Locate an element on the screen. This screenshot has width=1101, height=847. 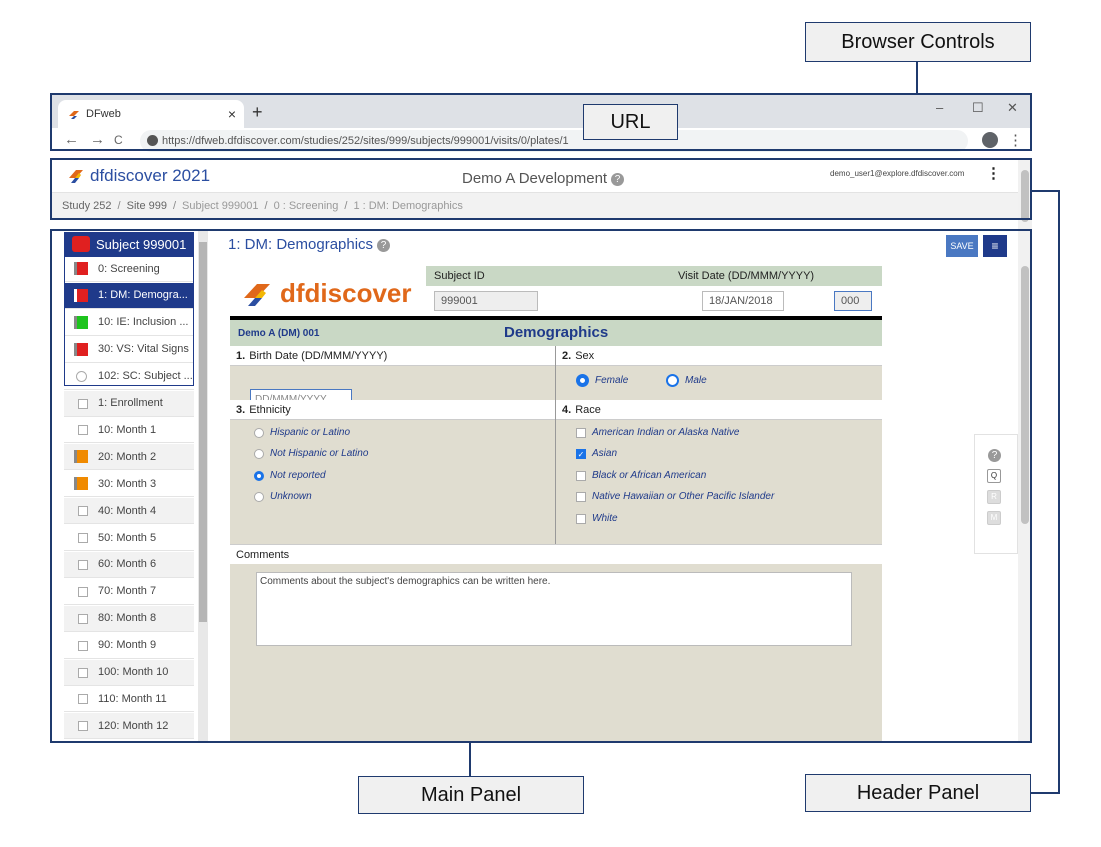
main-panel-callout: Main Panel is located at coordinates (471, 795).